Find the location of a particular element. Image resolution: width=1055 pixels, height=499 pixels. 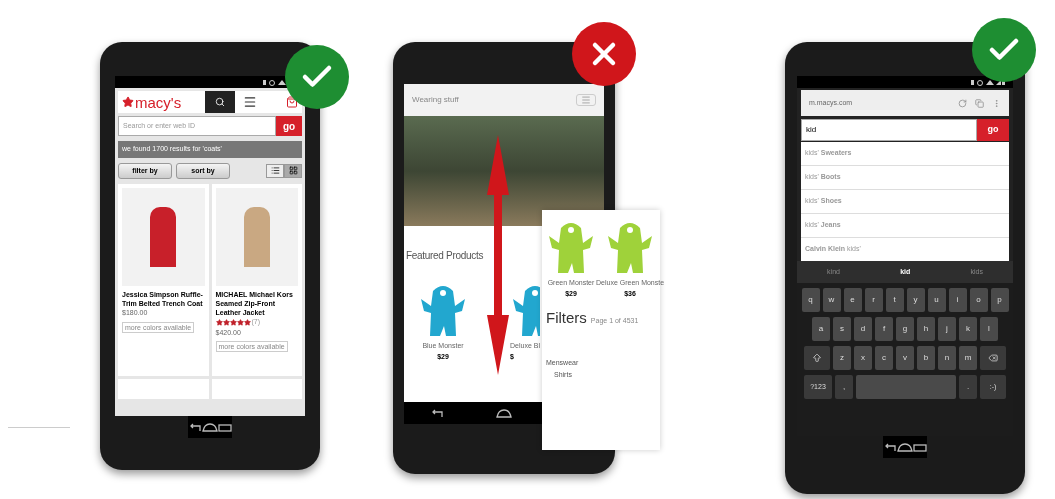

keyboard-key: w is located at coordinates (831, 300).